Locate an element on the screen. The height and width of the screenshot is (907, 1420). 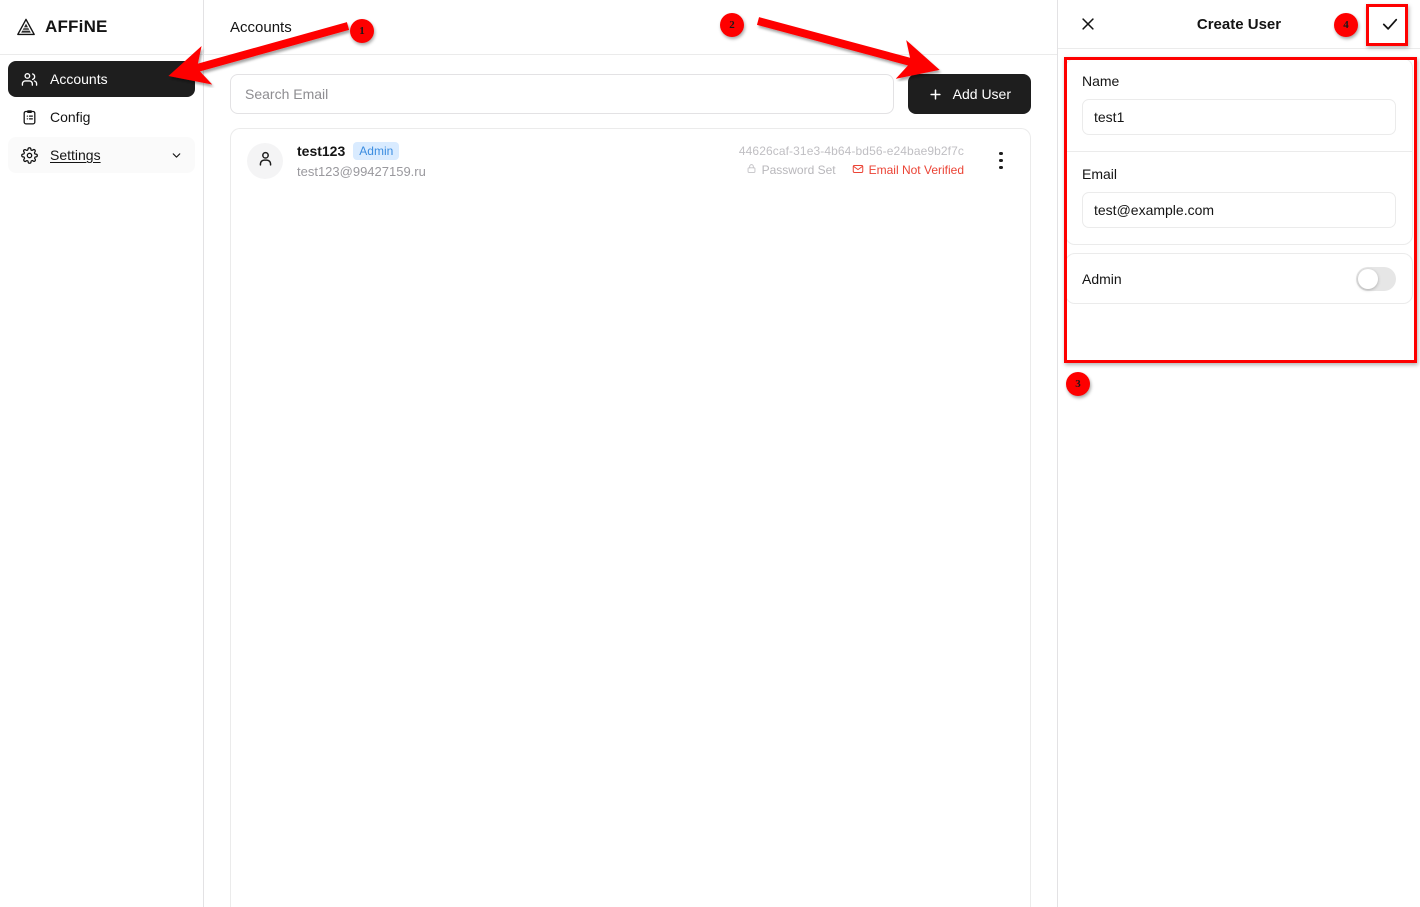
add-user-label: Add User is located at coordinates (981, 94).